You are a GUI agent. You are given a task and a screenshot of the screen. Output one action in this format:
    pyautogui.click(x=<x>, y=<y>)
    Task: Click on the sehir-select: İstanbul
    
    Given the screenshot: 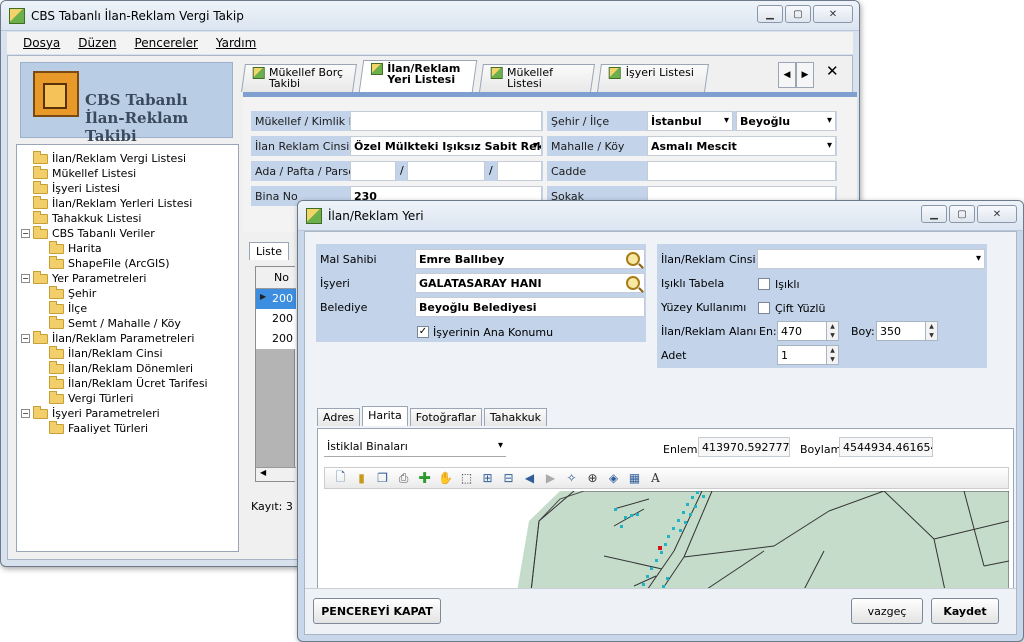 What is the action you would take?
    pyautogui.click(x=690, y=121)
    